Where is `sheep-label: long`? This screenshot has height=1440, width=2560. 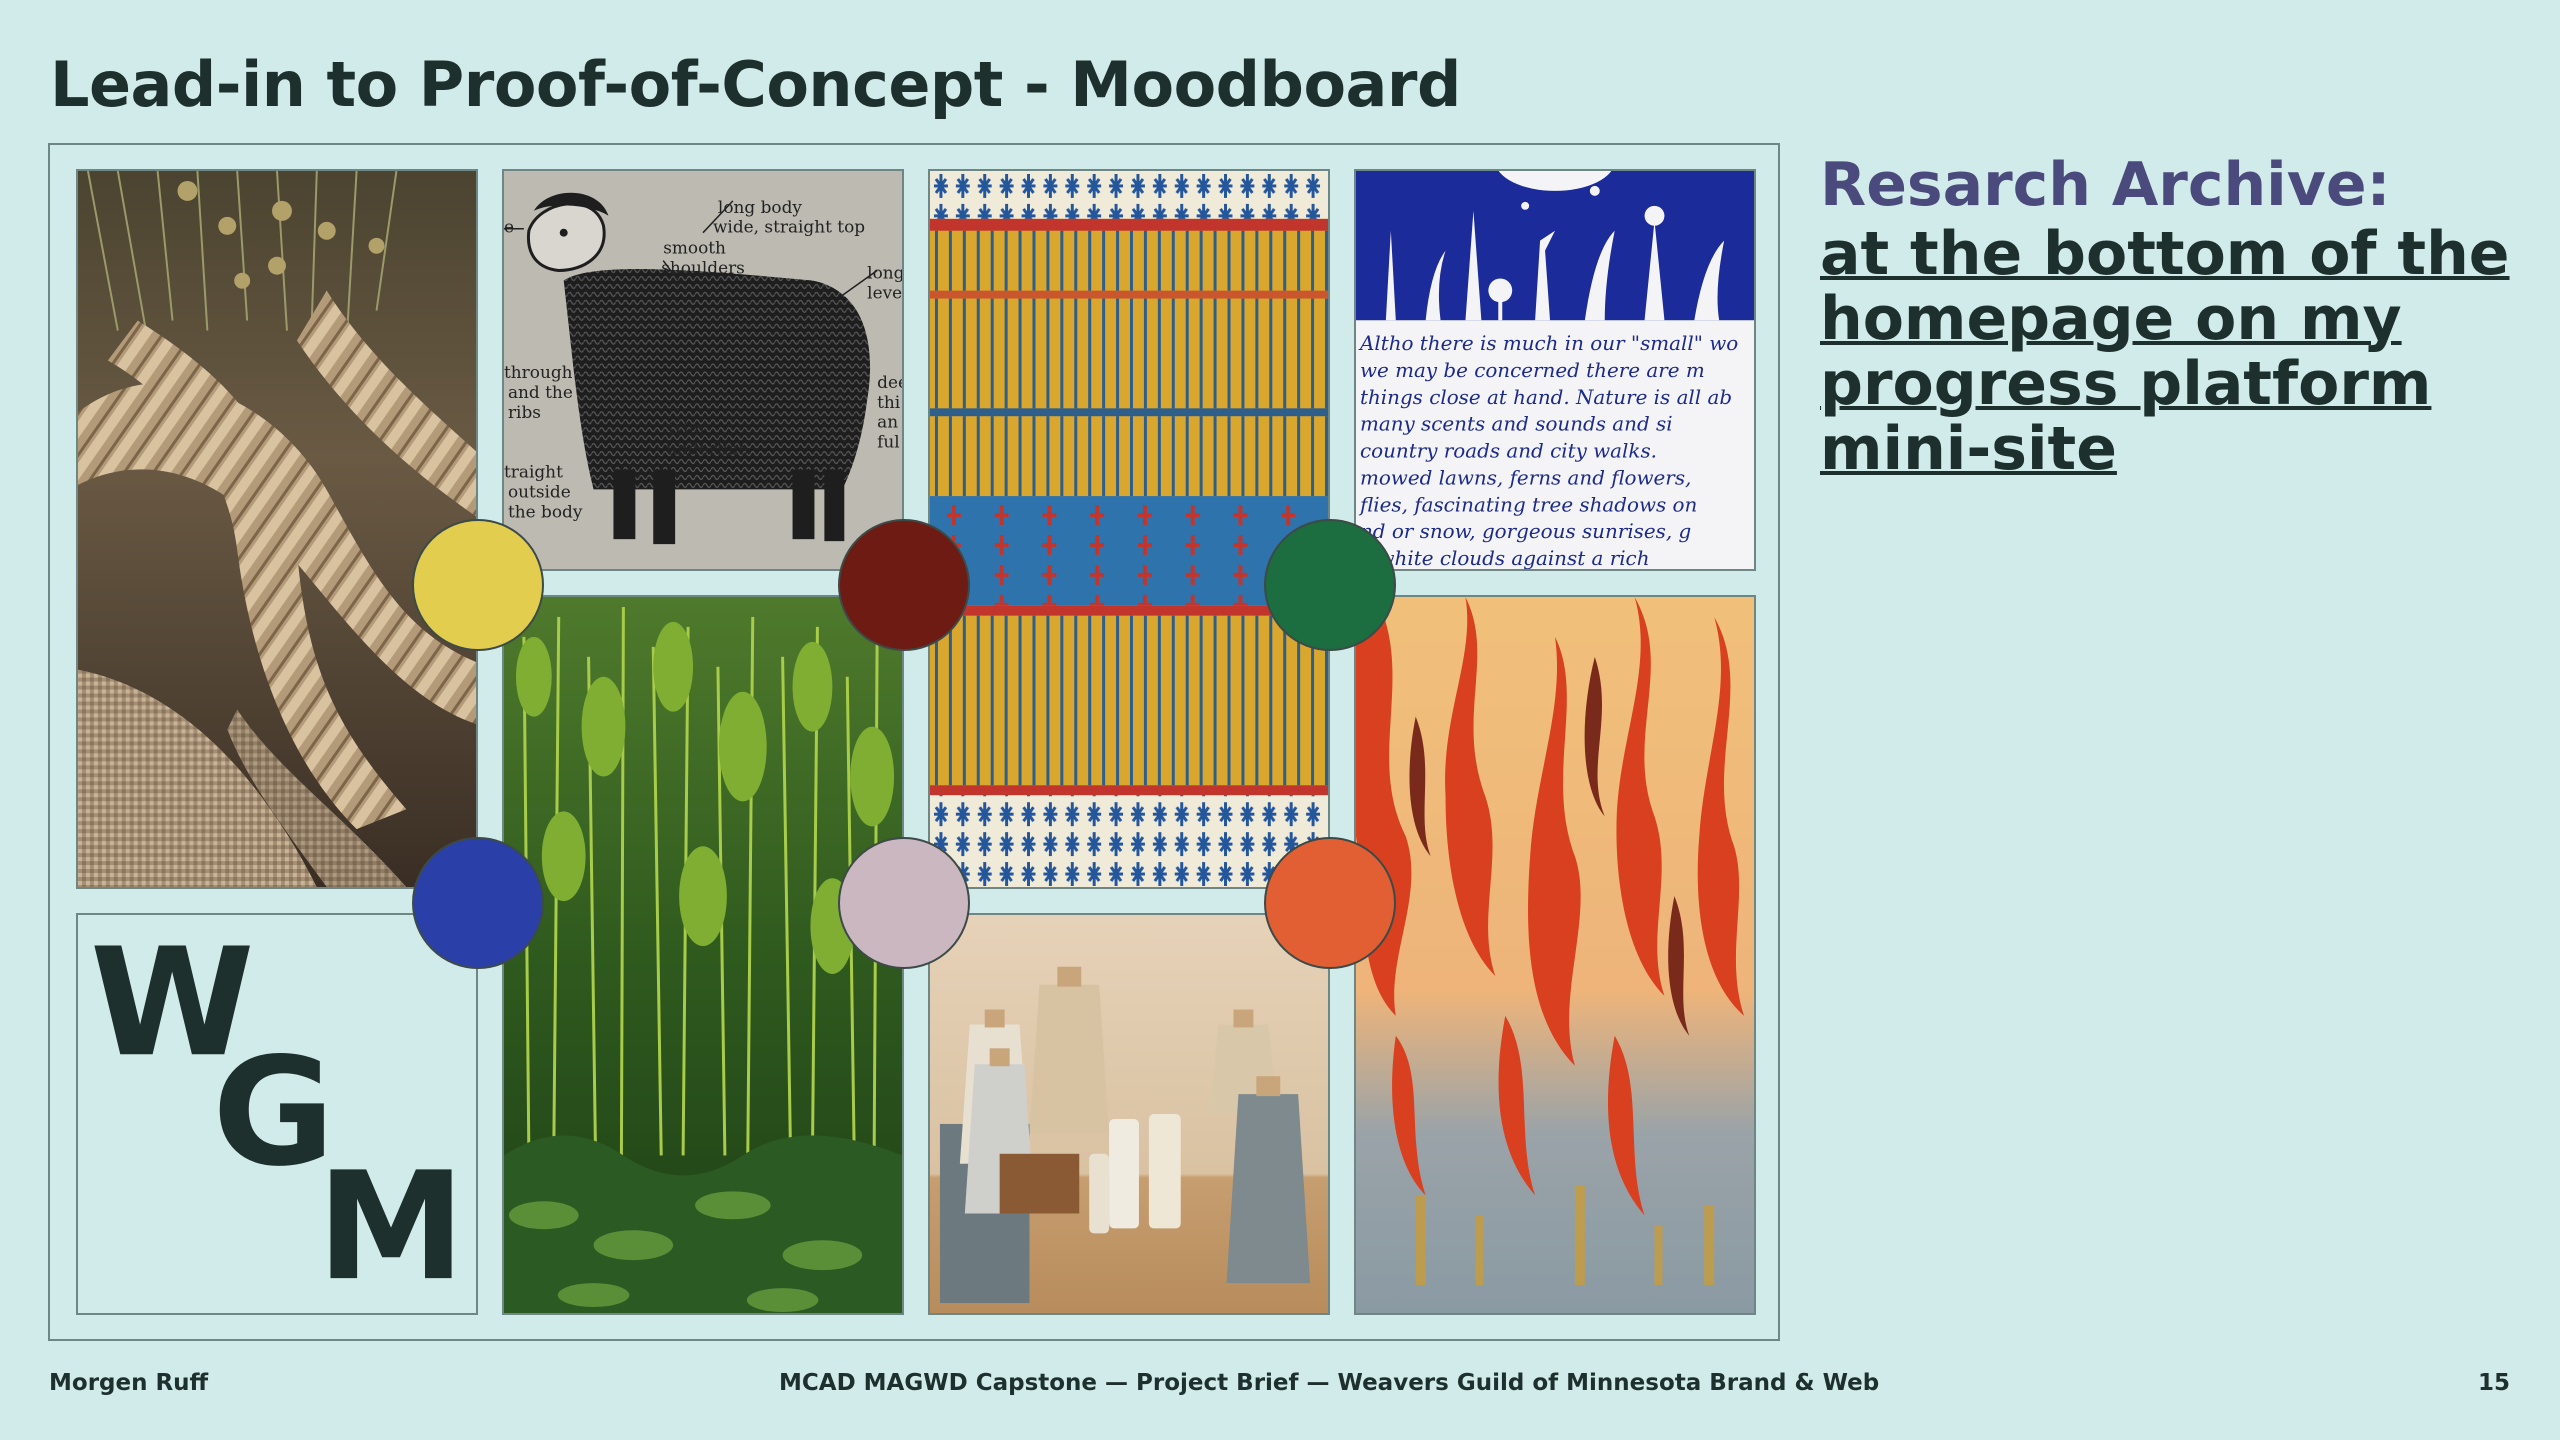 sheep-label: long is located at coordinates (884, 272).